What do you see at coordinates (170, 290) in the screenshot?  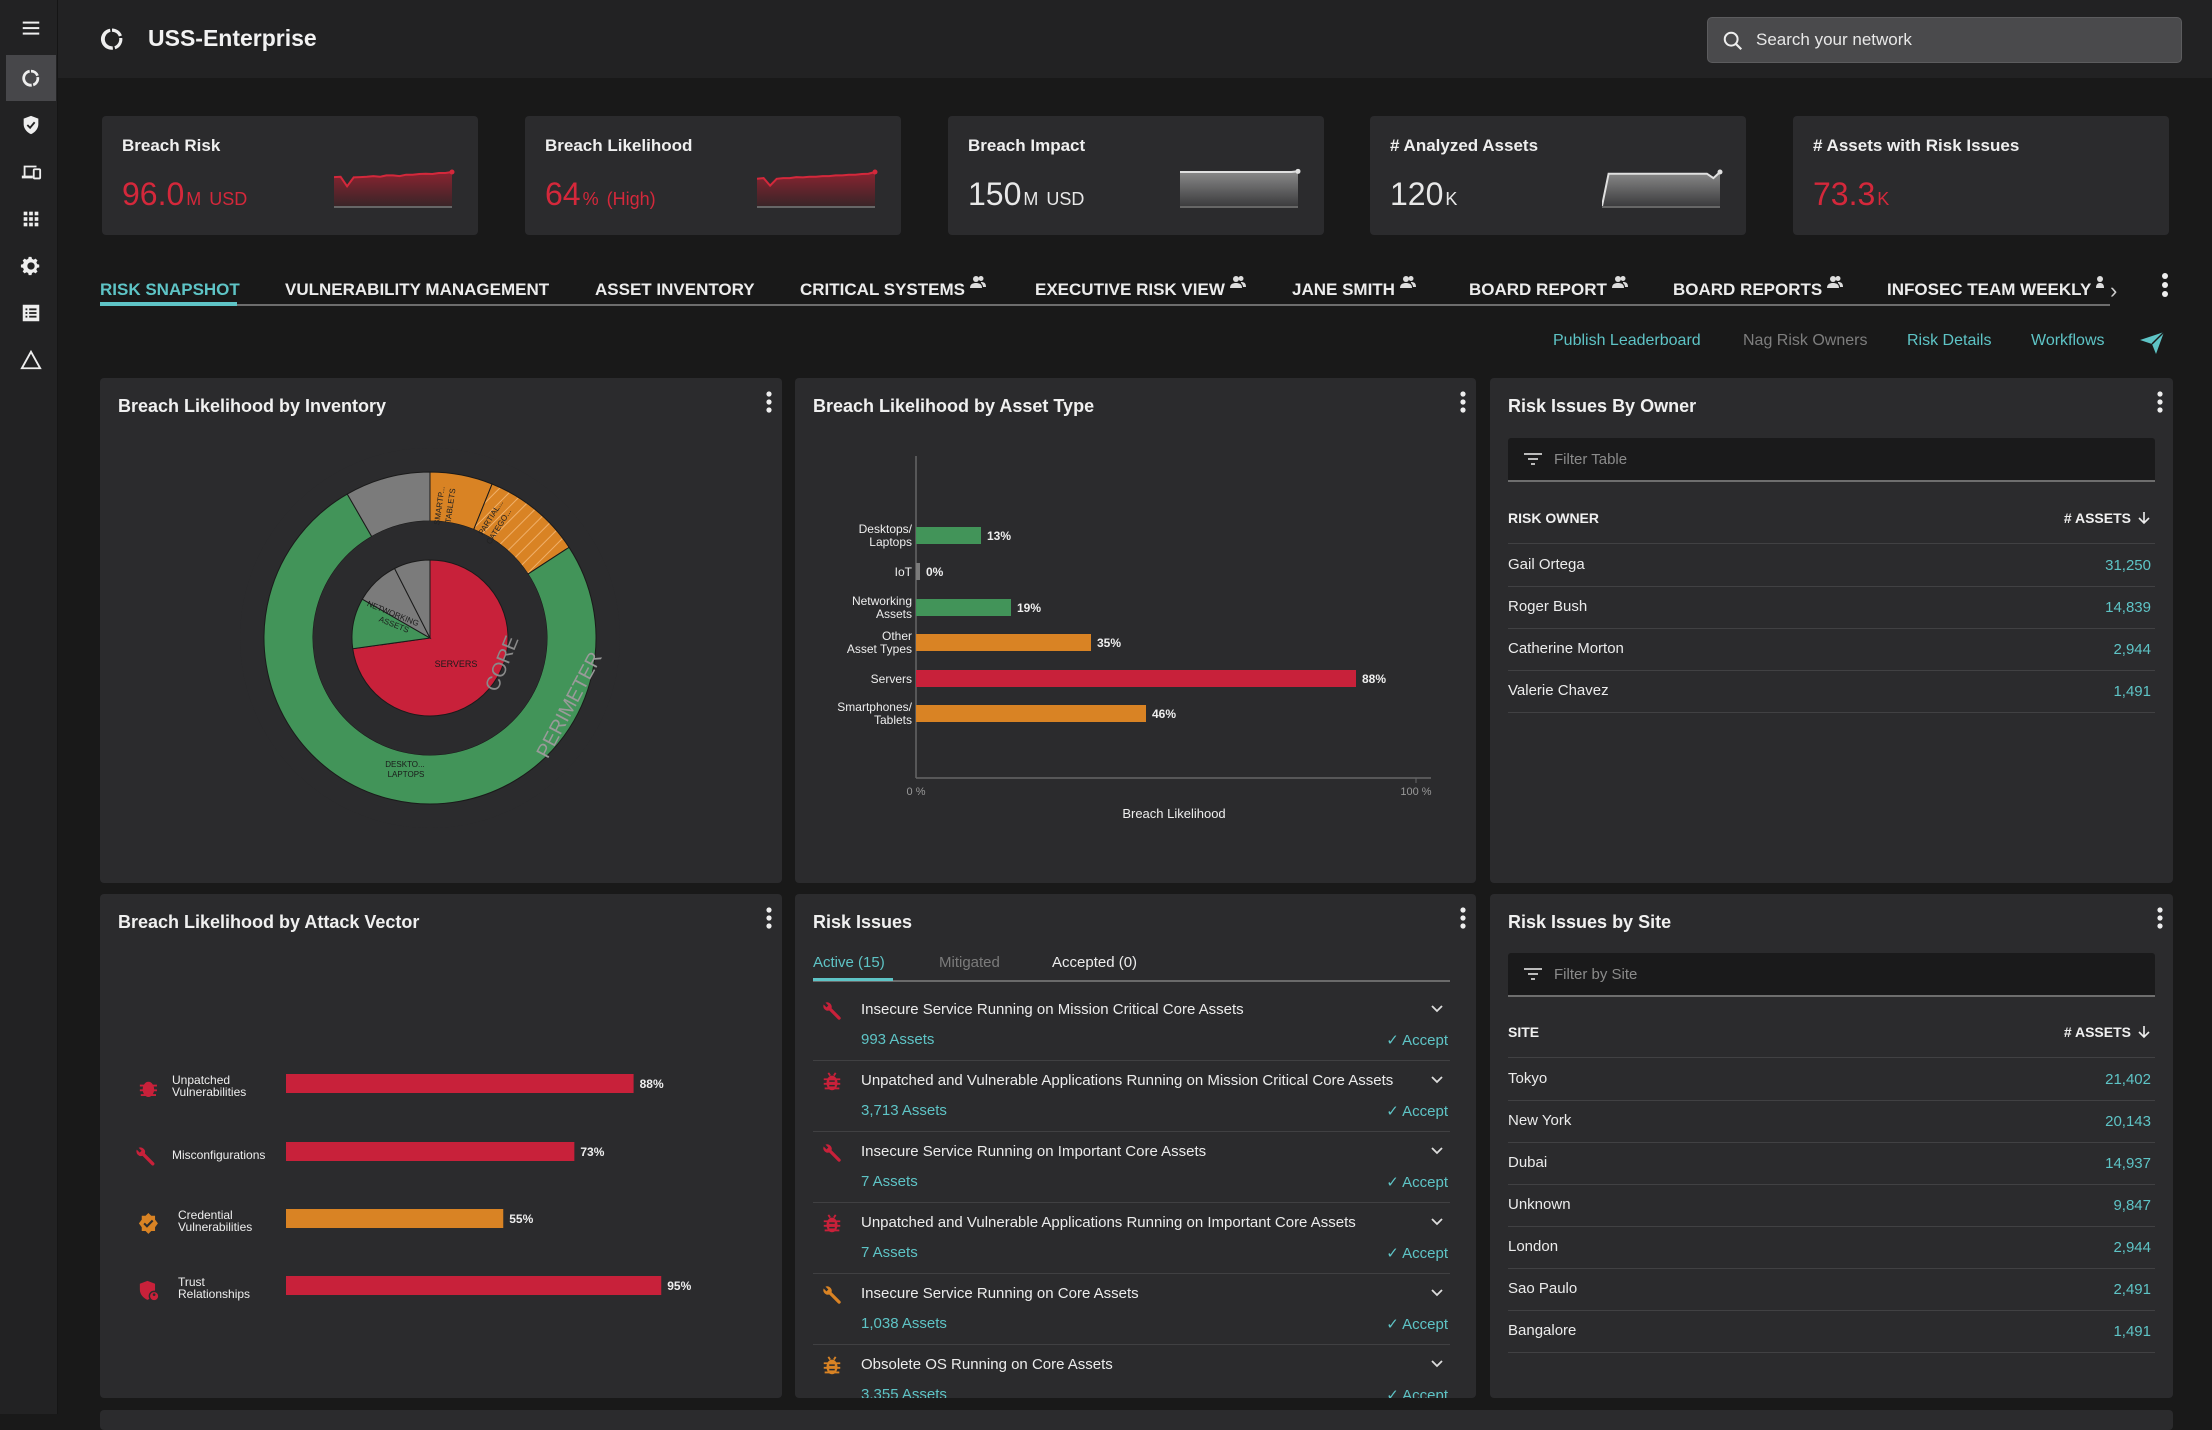 I see `tab-risk-snapshot: RISK SNAPSHOT` at bounding box center [170, 290].